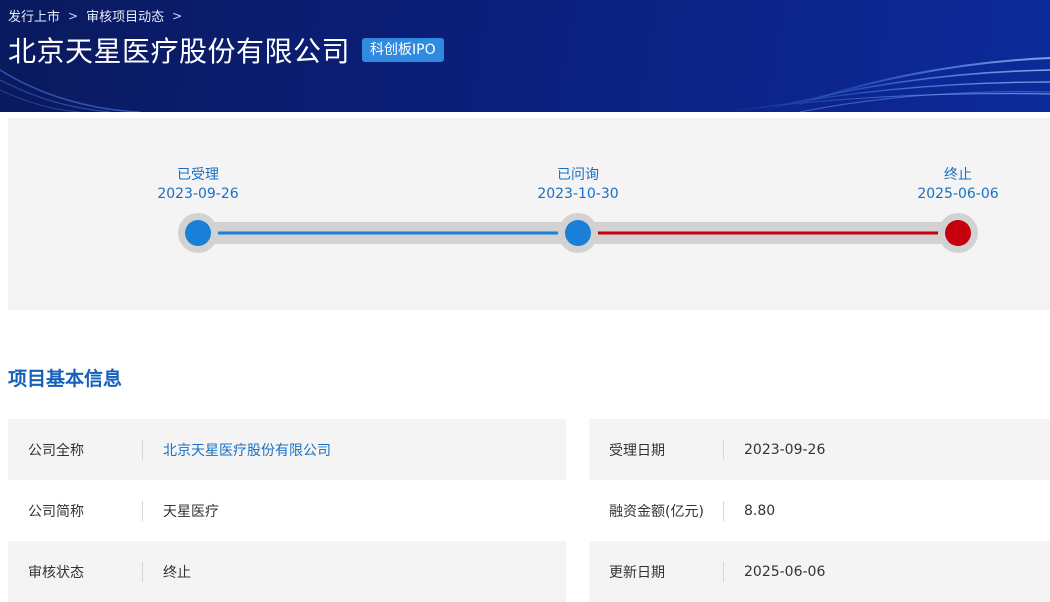  I want to click on info-row-short-name: 公司简称 天星医疗, so click(287, 510).